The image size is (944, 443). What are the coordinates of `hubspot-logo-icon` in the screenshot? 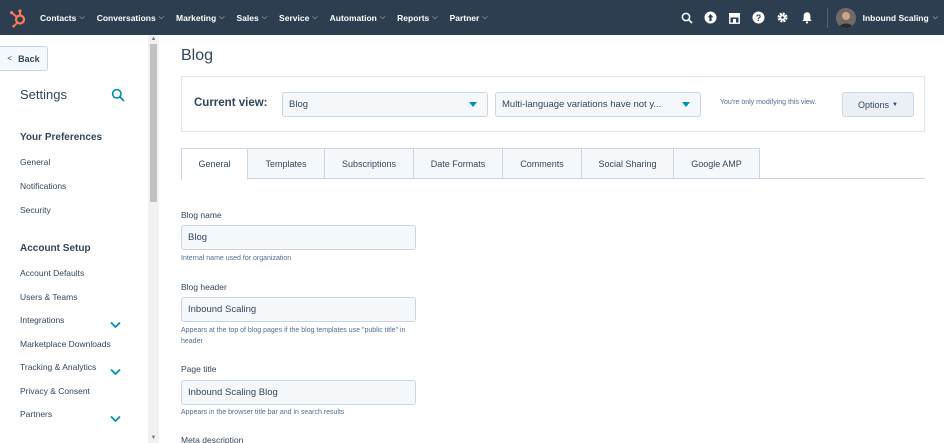 It's located at (18, 18).